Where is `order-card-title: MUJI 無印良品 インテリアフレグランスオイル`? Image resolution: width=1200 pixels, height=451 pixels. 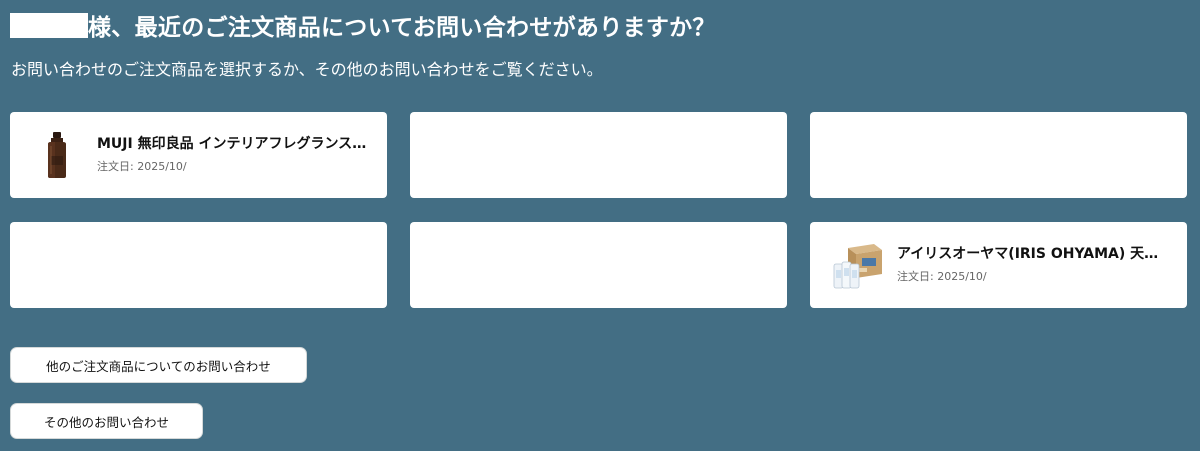 order-card-title: MUJI 無印良品 インテリアフレグランスオイル is located at coordinates (232, 144).